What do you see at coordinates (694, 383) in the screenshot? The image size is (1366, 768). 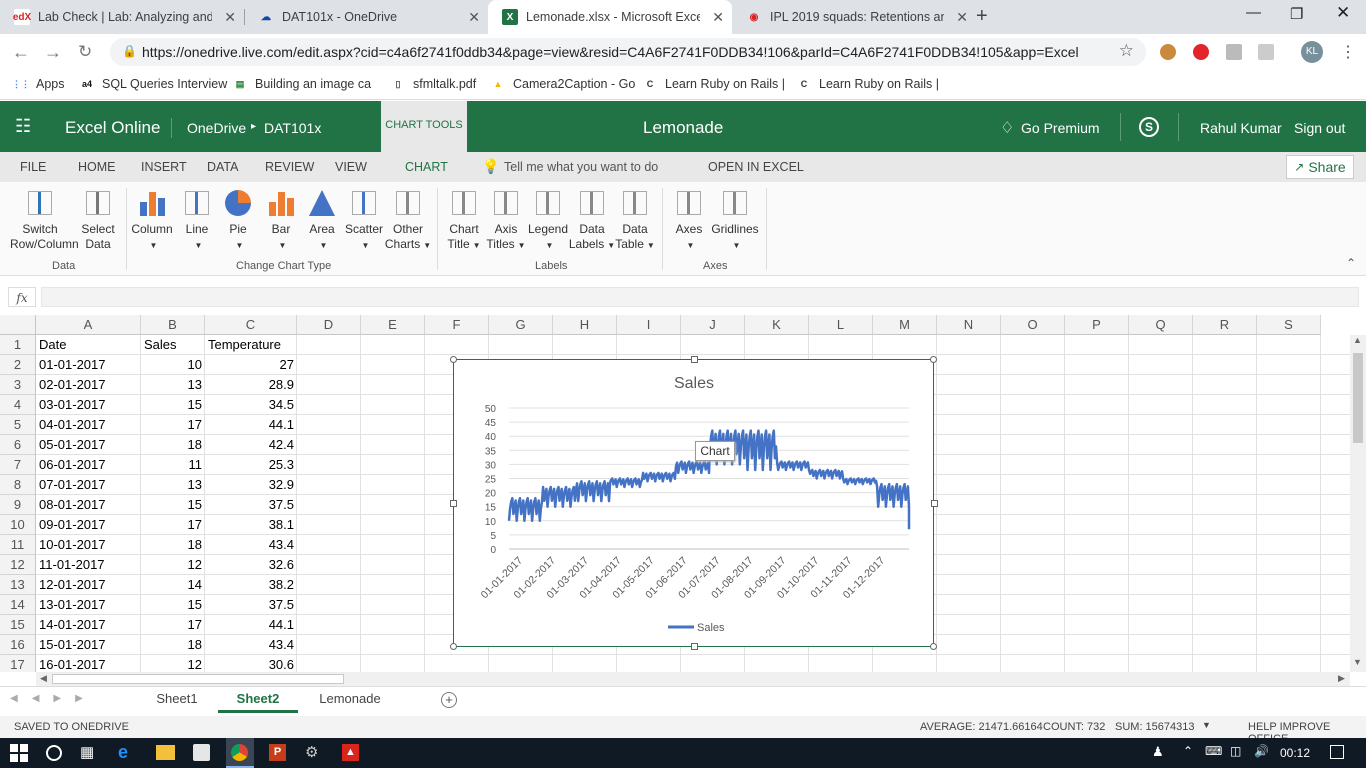 I see `chart-title: Sales` at bounding box center [694, 383].